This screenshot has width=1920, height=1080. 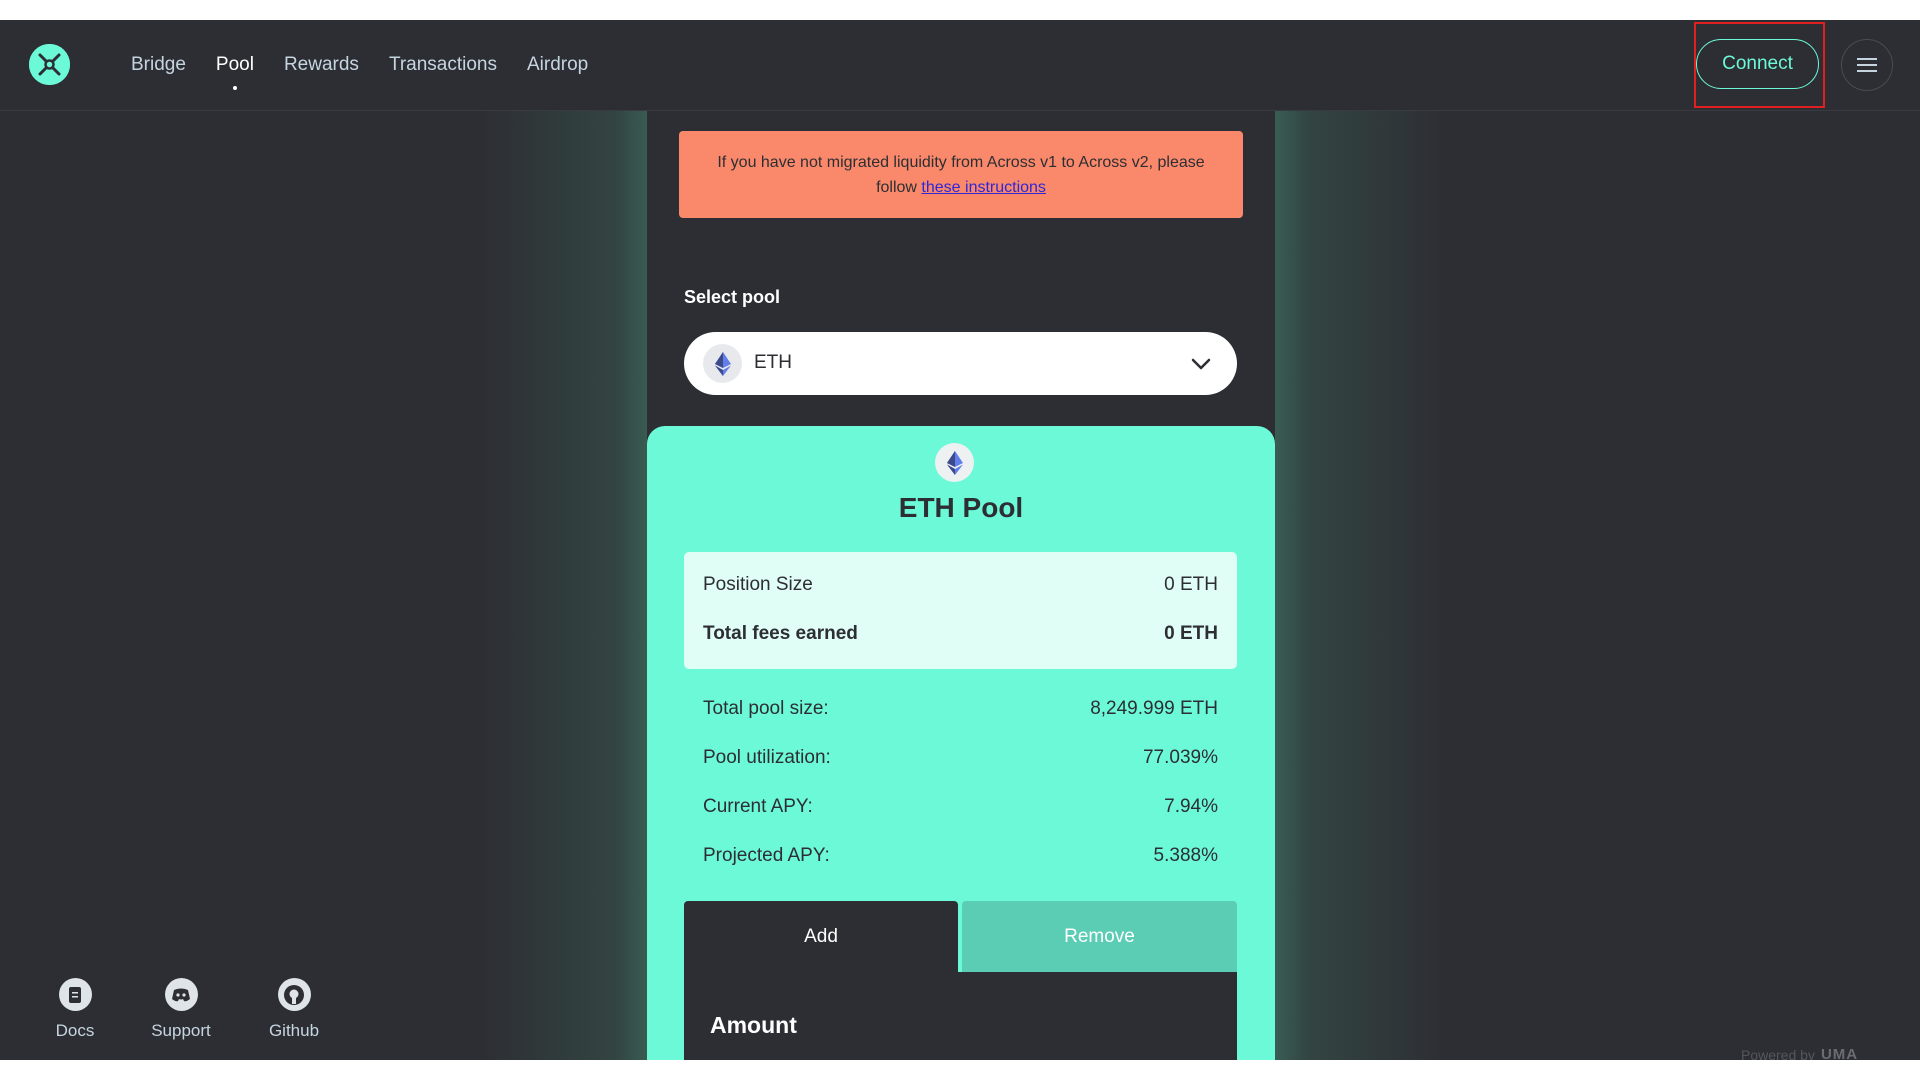 I want to click on nav-bridge: Bridge, so click(x=158, y=65).